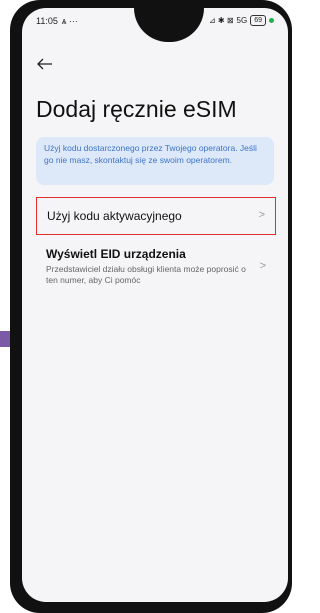 The height and width of the screenshot is (613, 320). Describe the element at coordinates (47, 21) in the screenshot. I see `status-time: 11:05` at that location.